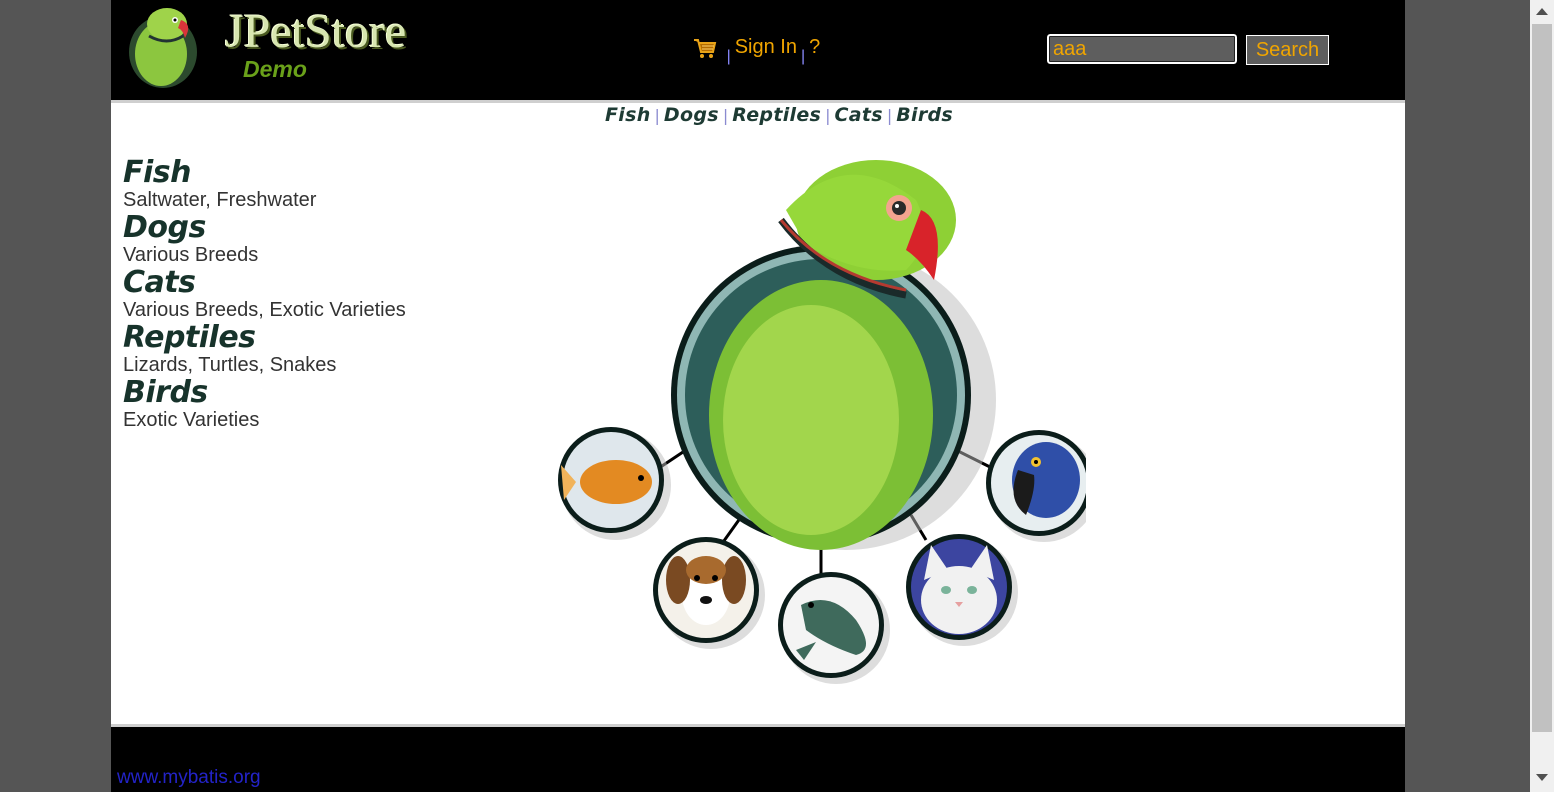 Image resolution: width=1554 pixels, height=792 pixels. I want to click on category-desc: Various Breeds, Exotic Varieties, so click(264, 310).